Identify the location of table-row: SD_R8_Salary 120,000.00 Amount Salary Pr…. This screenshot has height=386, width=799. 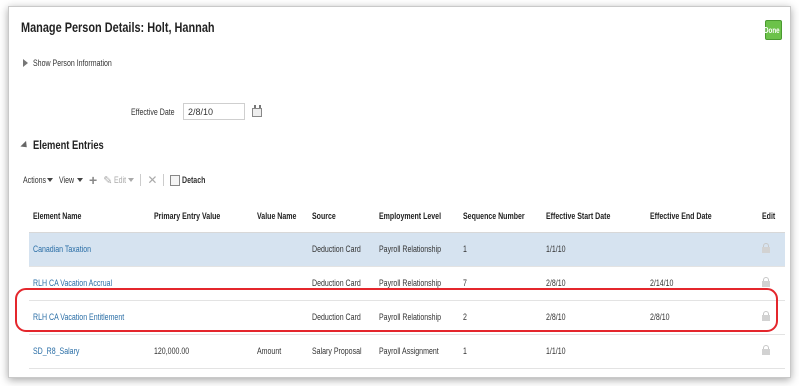
(407, 351).